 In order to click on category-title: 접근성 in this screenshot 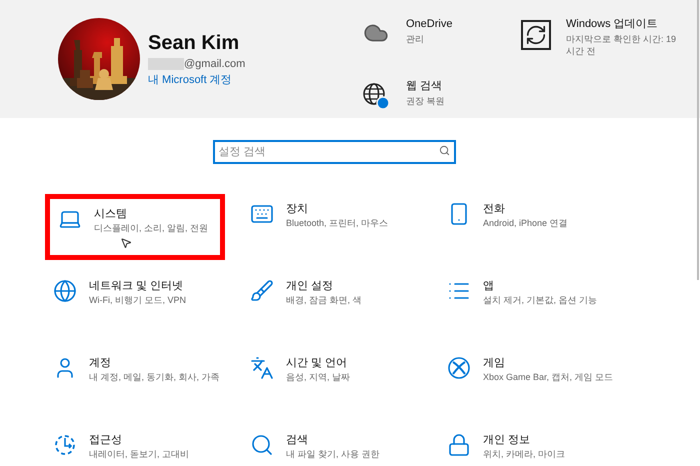, I will do `click(106, 440)`.